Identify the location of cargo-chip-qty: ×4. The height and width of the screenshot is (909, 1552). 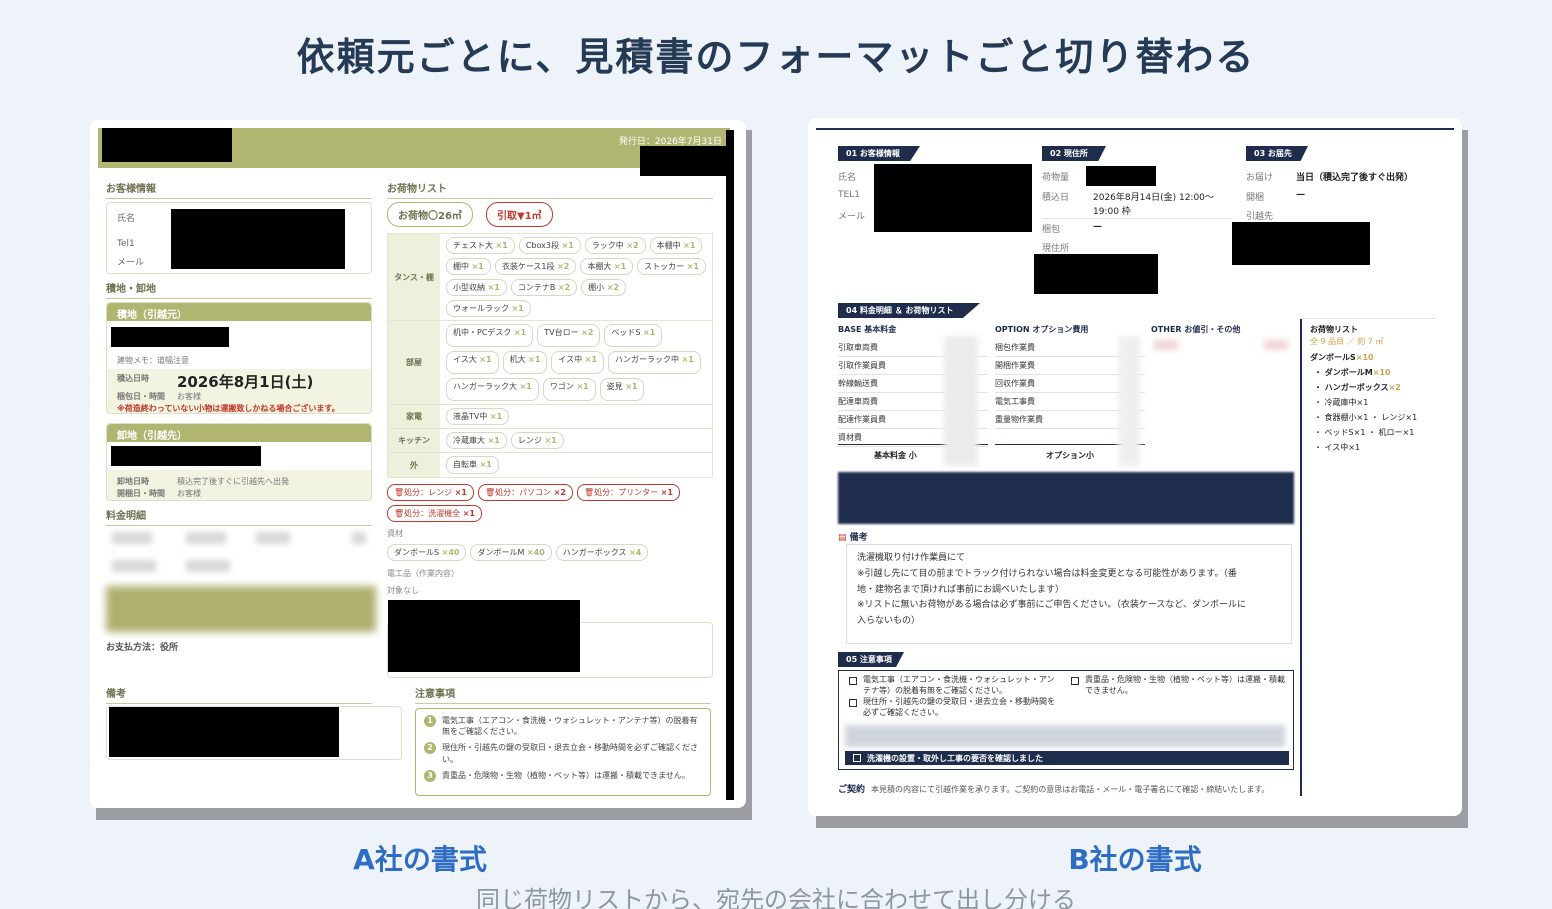
(635, 552).